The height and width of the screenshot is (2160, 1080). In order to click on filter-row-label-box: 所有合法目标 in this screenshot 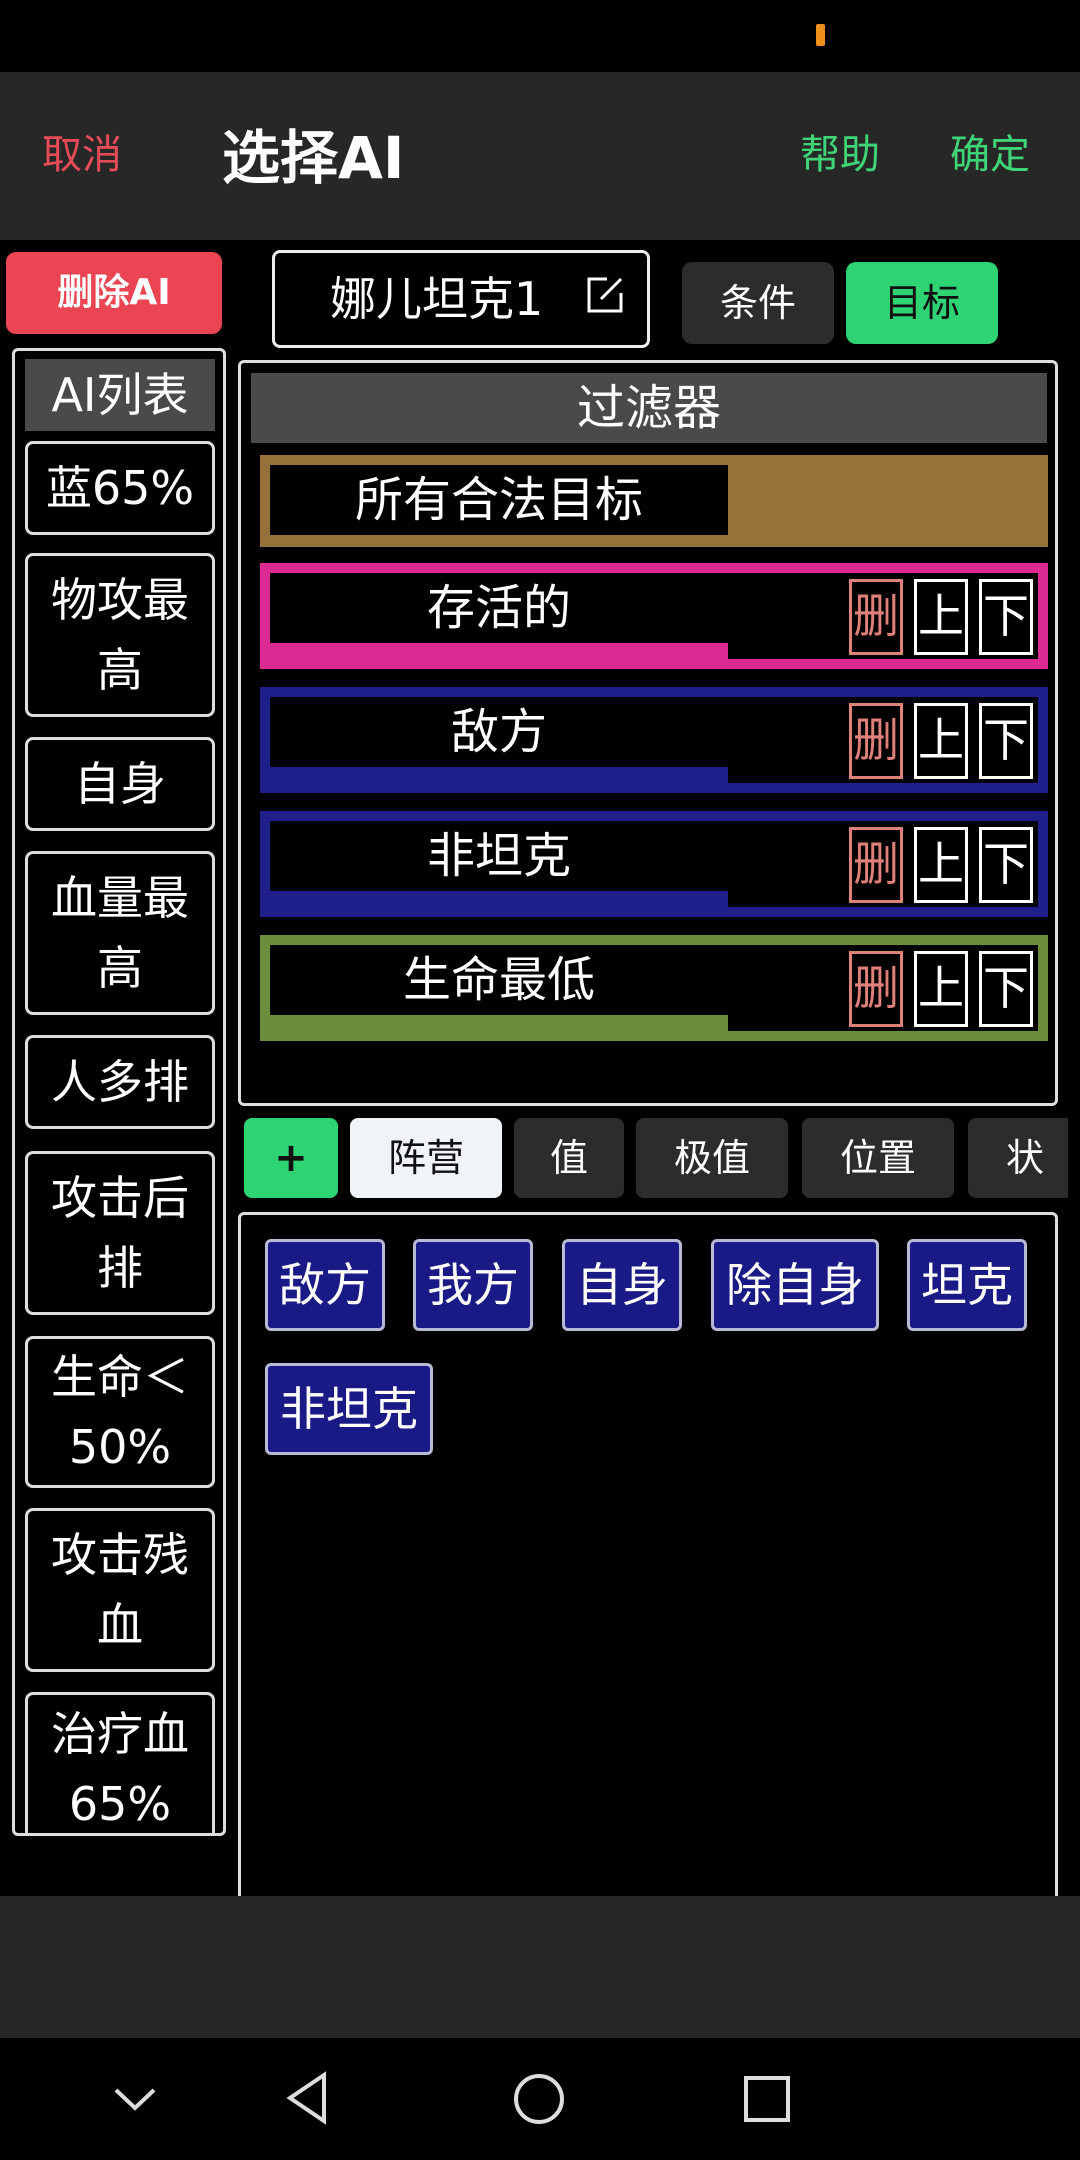, I will do `click(499, 500)`.